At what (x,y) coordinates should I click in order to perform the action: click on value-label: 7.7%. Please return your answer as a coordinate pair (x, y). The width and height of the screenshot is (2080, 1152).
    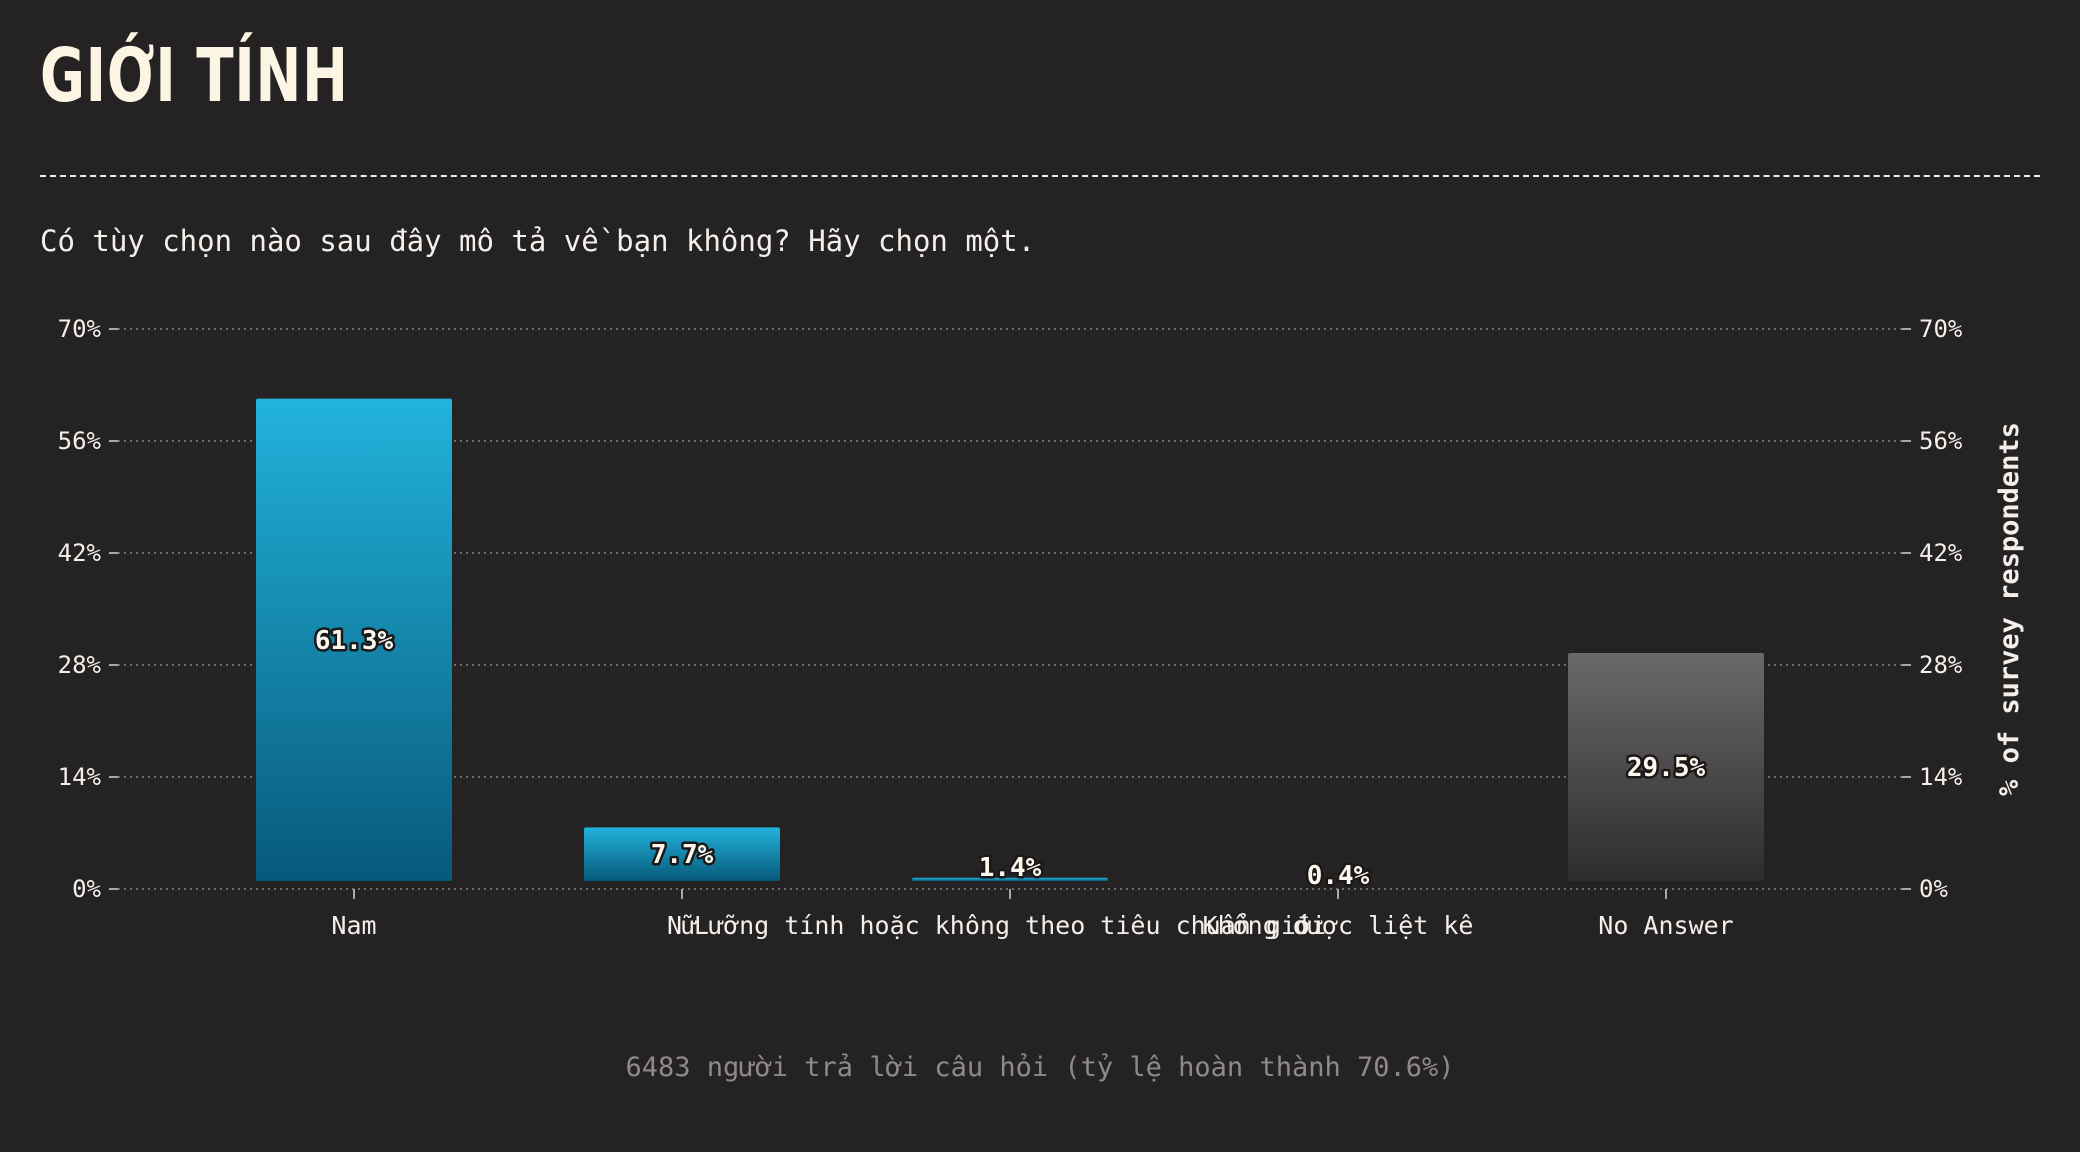
    Looking at the image, I should click on (682, 855).